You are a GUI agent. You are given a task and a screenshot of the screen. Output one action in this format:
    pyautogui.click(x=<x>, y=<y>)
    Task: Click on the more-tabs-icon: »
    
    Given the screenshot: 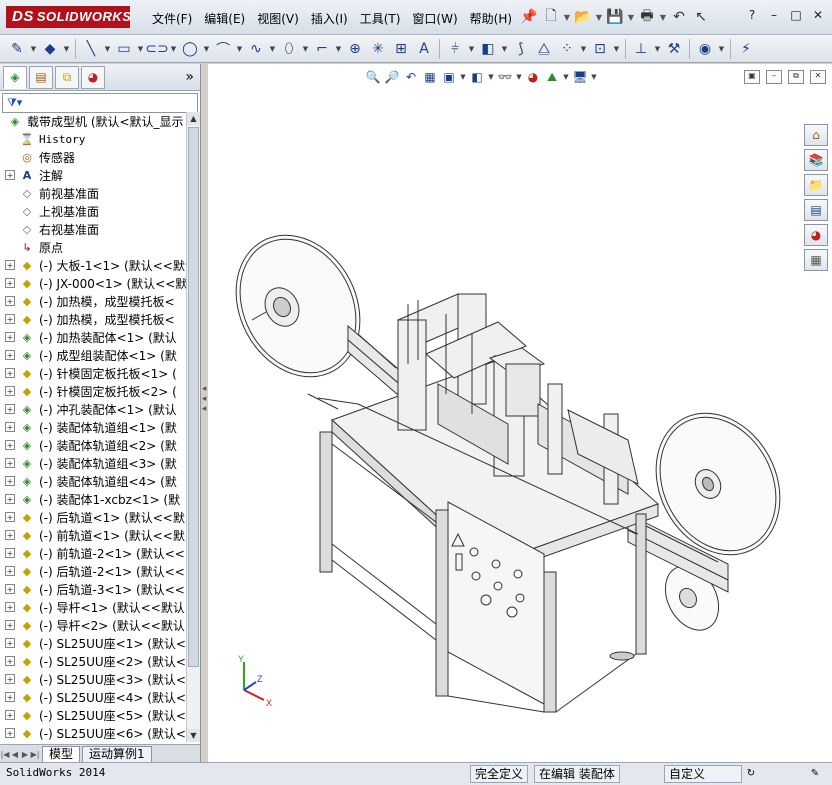 What is the action you would take?
    pyautogui.click(x=189, y=77)
    